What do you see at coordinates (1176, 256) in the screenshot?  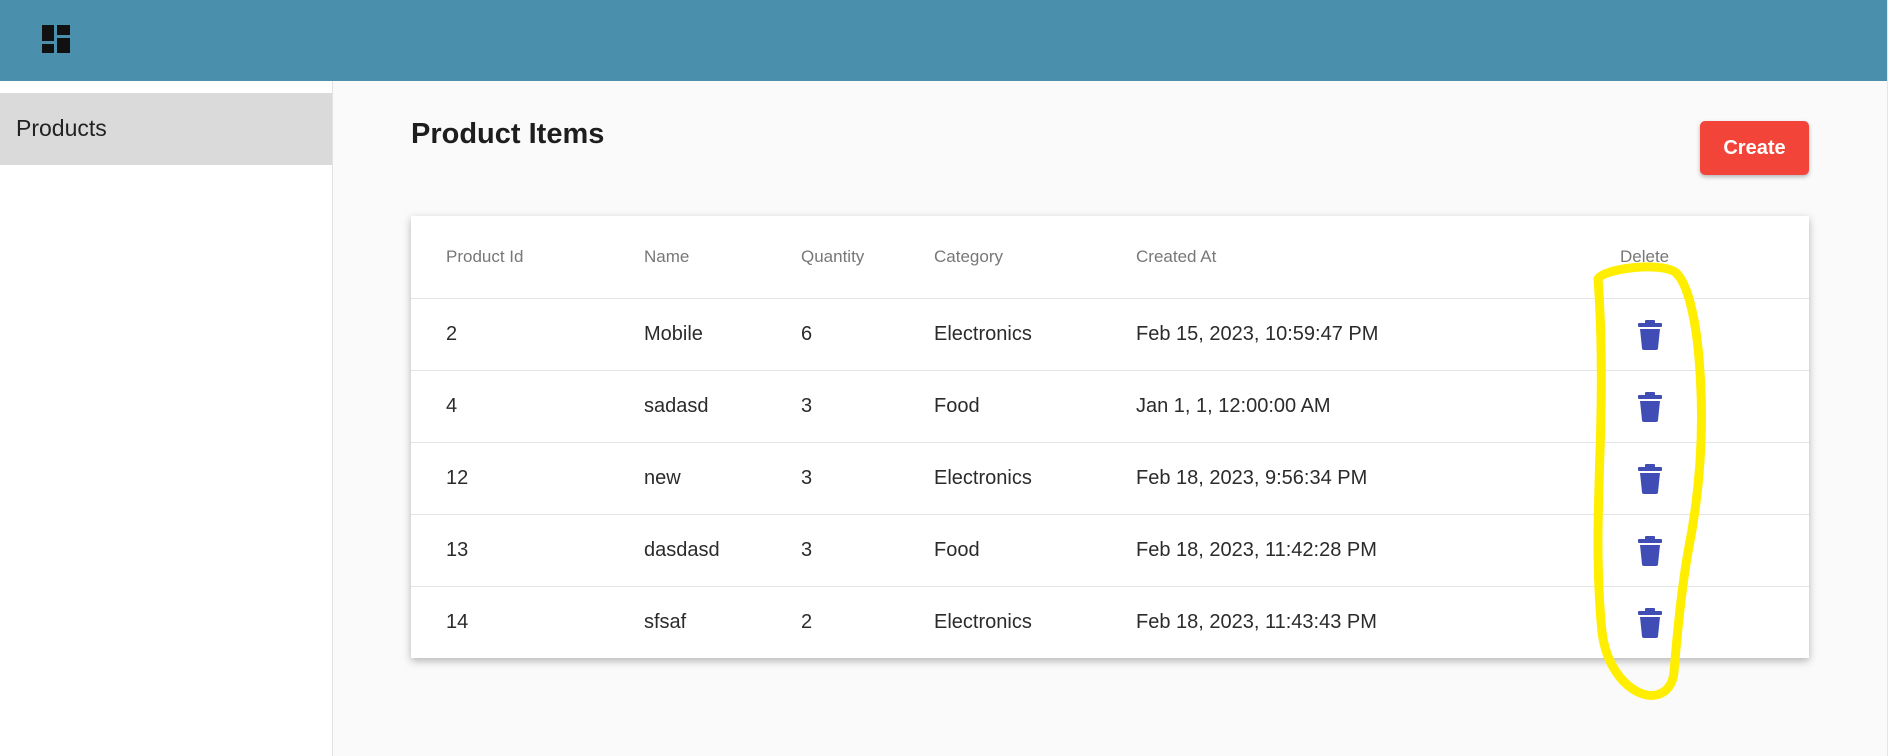 I see `column-header-created-at: Created At` at bounding box center [1176, 256].